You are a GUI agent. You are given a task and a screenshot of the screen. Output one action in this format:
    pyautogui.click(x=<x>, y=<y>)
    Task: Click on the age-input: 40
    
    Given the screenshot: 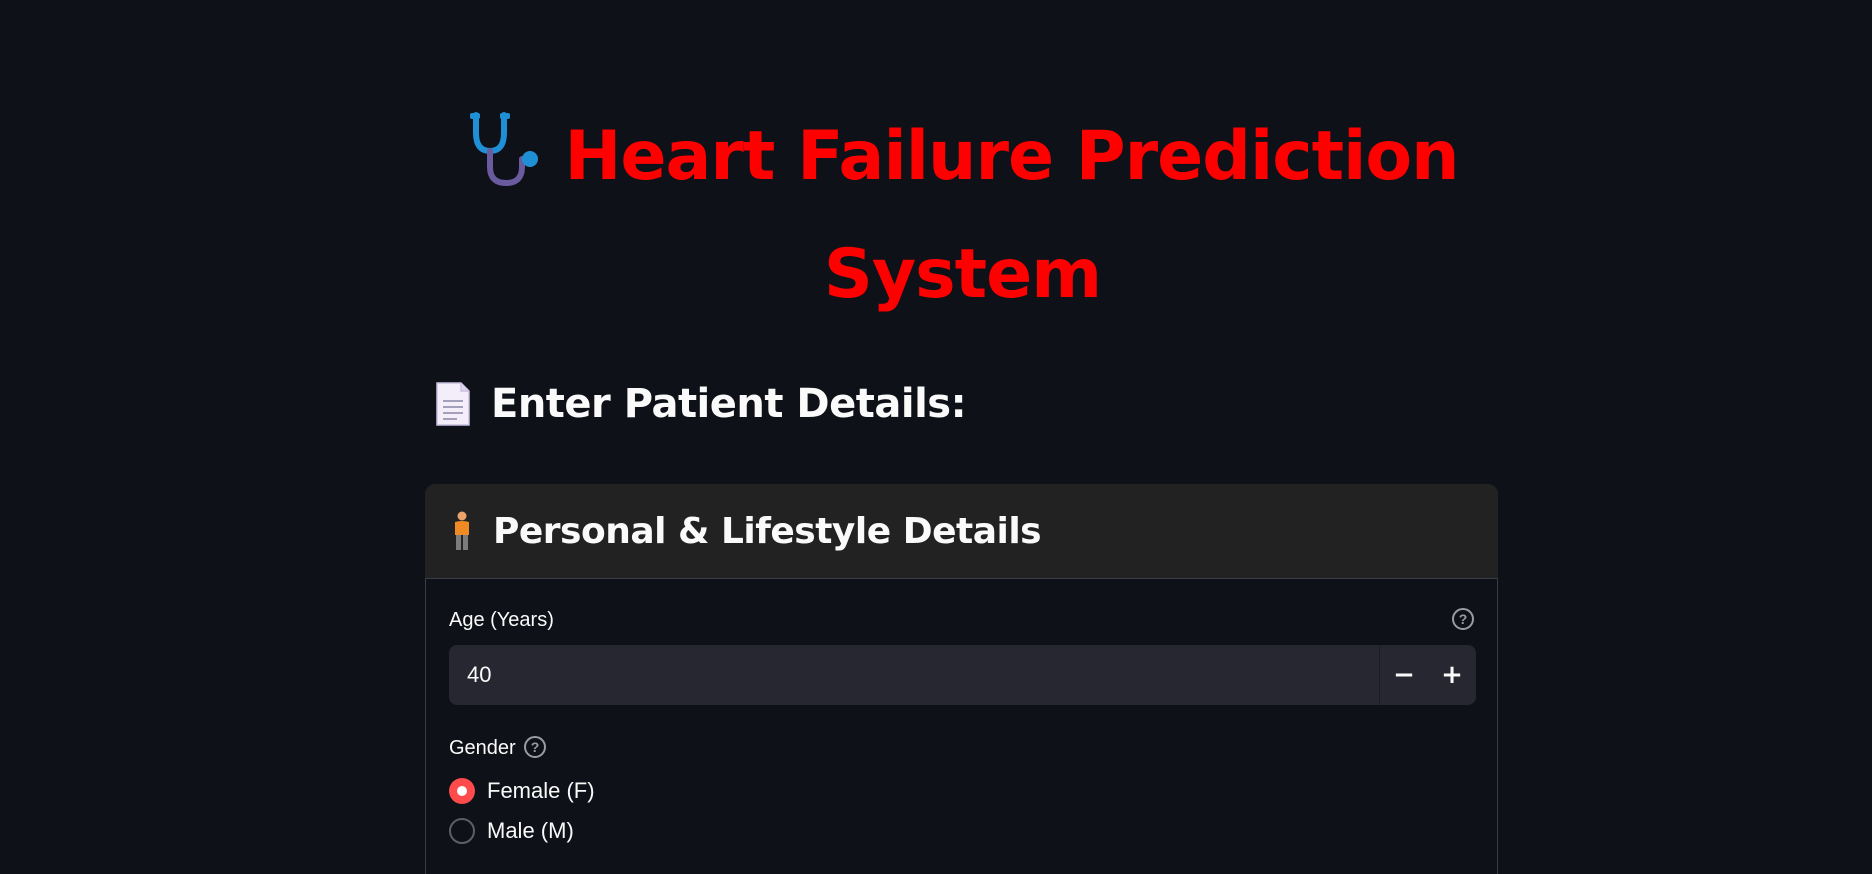 What is the action you would take?
    pyautogui.click(x=914, y=675)
    